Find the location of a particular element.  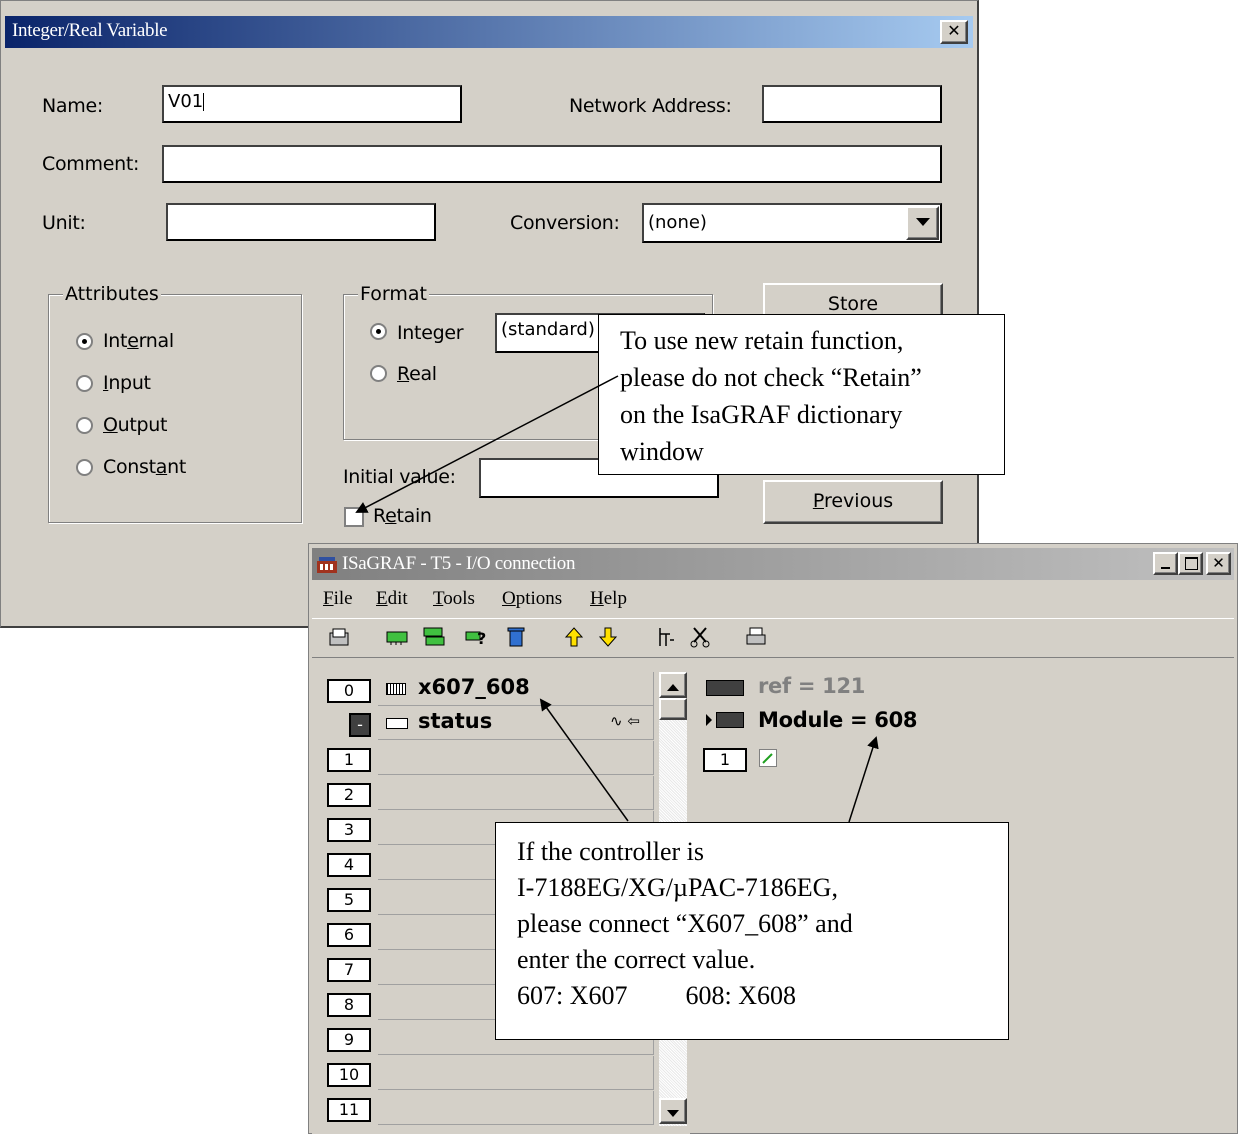

arrow-to-retain is located at coordinates (487, 444).